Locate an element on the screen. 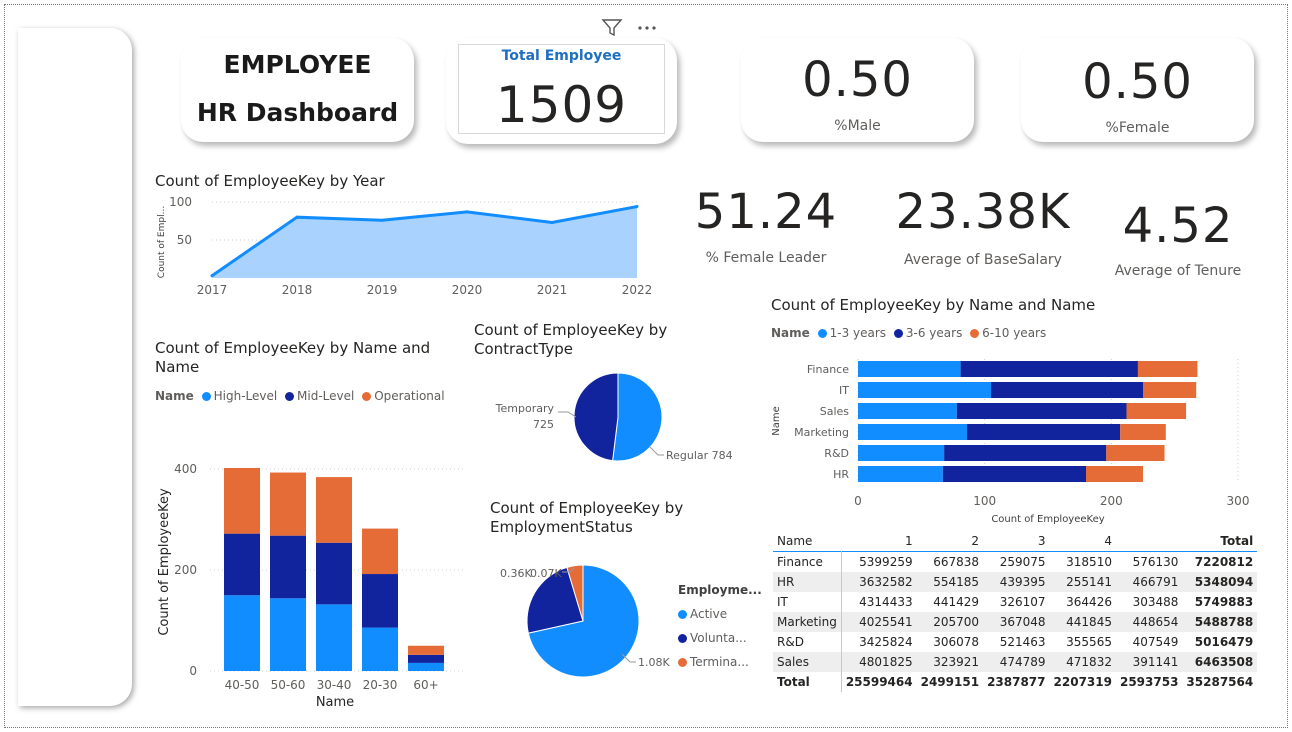  filter-icon is located at coordinates (612, 28).